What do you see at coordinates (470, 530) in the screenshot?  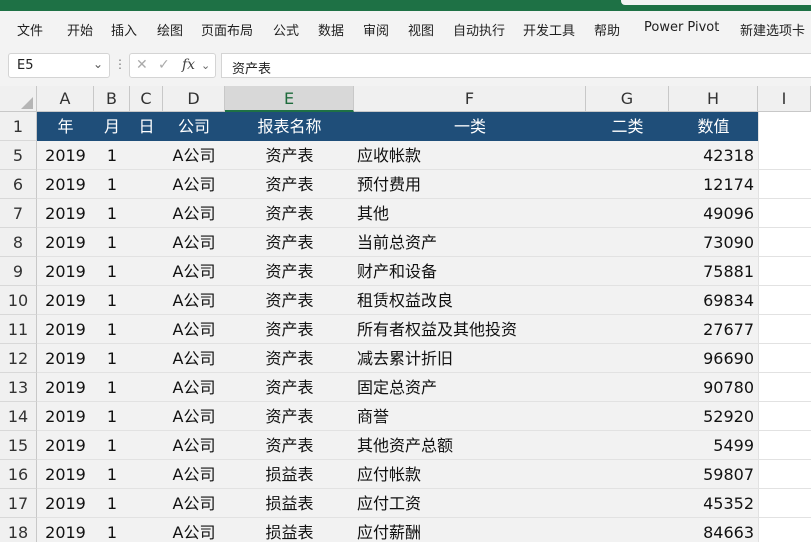 I see `cell-category-1: 应付薪酬` at bounding box center [470, 530].